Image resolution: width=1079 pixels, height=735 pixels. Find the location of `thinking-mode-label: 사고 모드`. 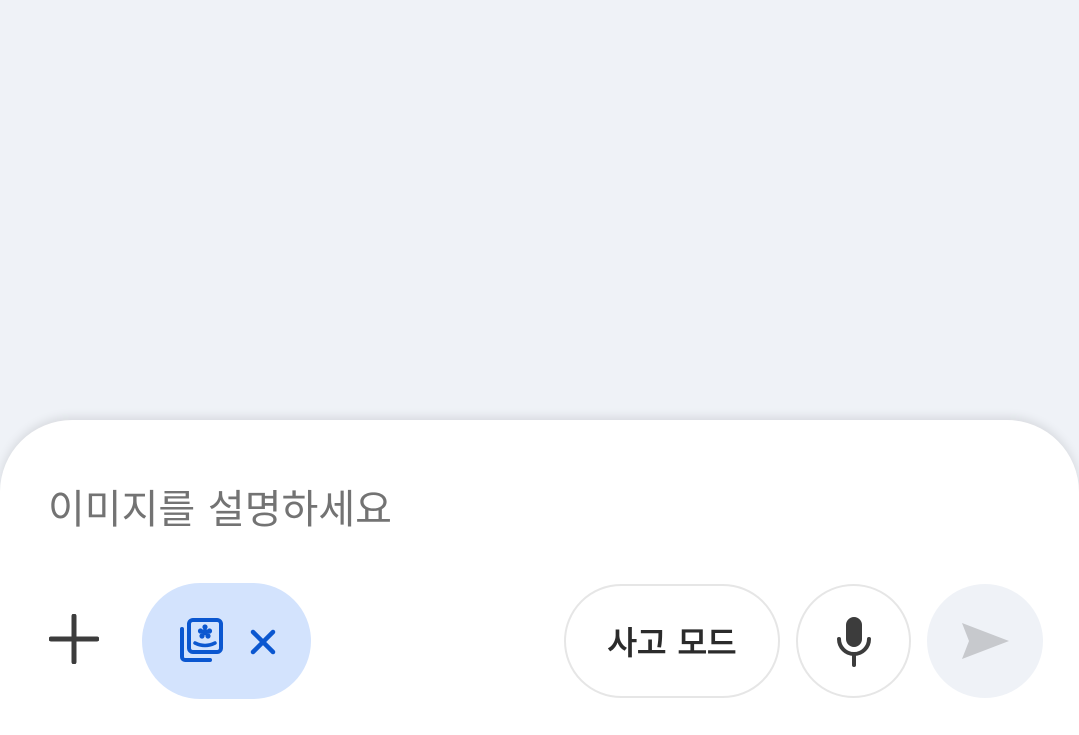

thinking-mode-label: 사고 모드 is located at coordinates (672, 643).